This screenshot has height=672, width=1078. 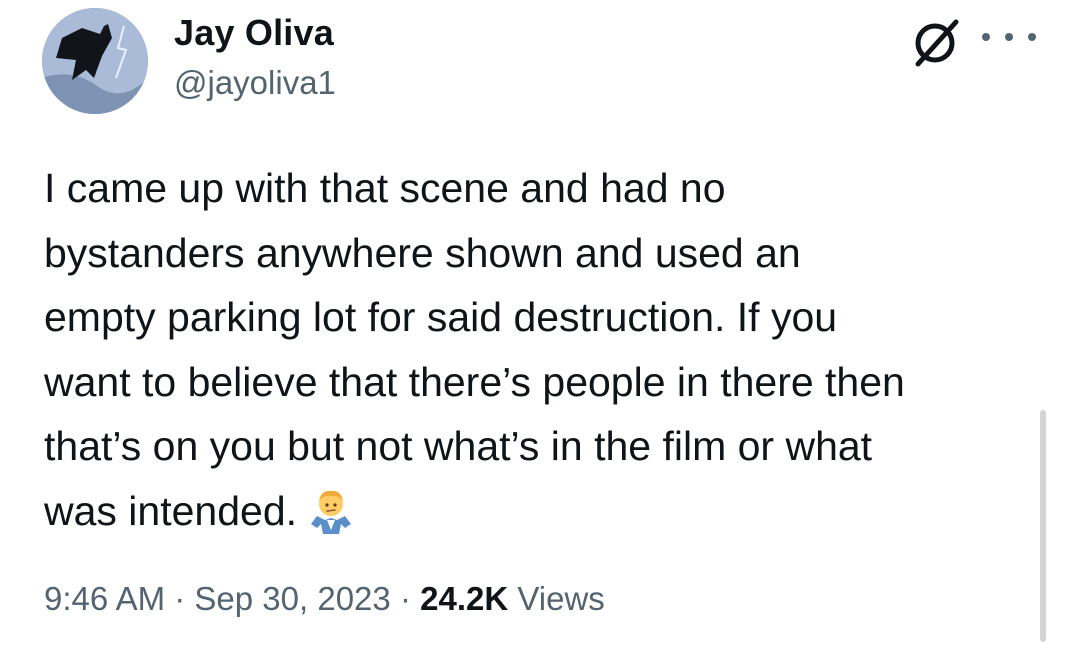 What do you see at coordinates (171, 510) in the screenshot?
I see `tweet-line-text: was intended.` at bounding box center [171, 510].